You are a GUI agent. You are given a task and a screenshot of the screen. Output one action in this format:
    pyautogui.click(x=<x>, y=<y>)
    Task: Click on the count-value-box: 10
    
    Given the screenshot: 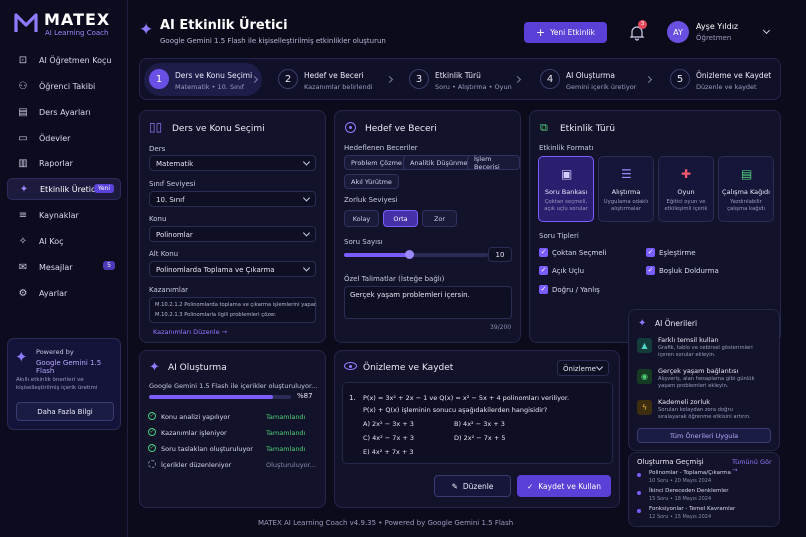 What is the action you would take?
    pyautogui.click(x=500, y=254)
    